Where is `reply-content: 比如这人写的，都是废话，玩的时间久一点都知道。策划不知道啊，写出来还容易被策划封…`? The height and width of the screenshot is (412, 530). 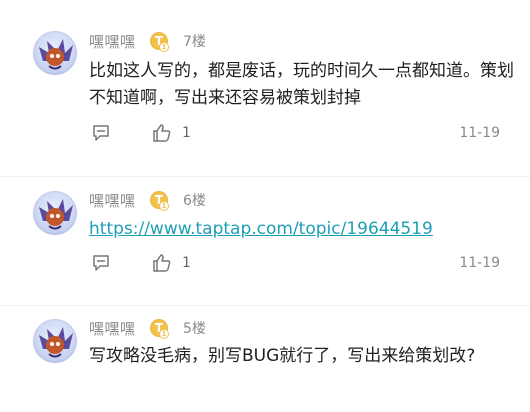 reply-content: 比如这人写的，都是废话，玩的时间久一点都知道。策划不知道啊，写出来还容易被策划封… is located at coordinates (301, 84).